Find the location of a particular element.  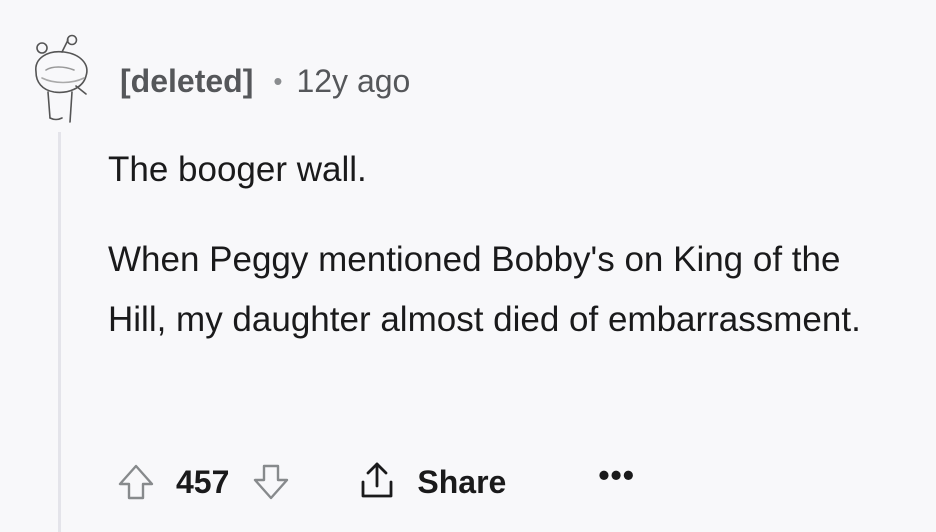

comment-meta: [deleted] • 12y ago is located at coordinates (265, 81).